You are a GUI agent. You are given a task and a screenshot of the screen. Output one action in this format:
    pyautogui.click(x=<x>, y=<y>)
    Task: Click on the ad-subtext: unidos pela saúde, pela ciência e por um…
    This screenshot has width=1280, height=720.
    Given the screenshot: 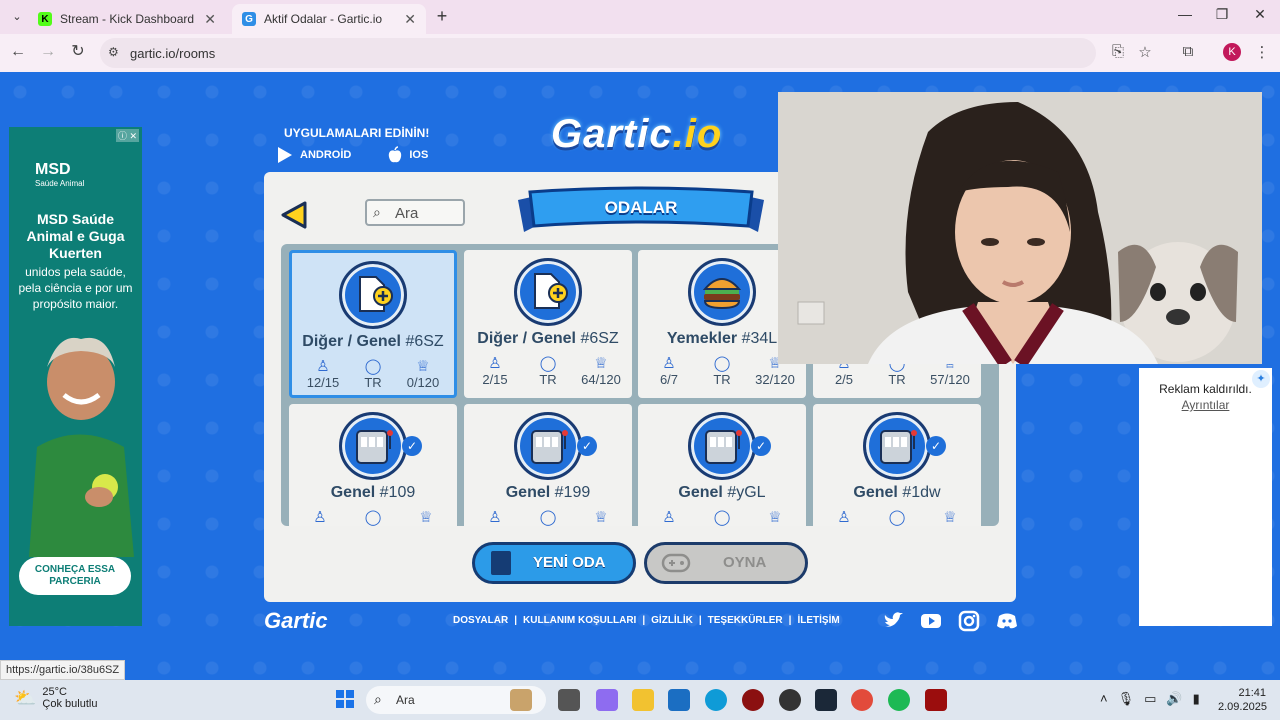 What is the action you would take?
    pyautogui.click(x=75, y=288)
    